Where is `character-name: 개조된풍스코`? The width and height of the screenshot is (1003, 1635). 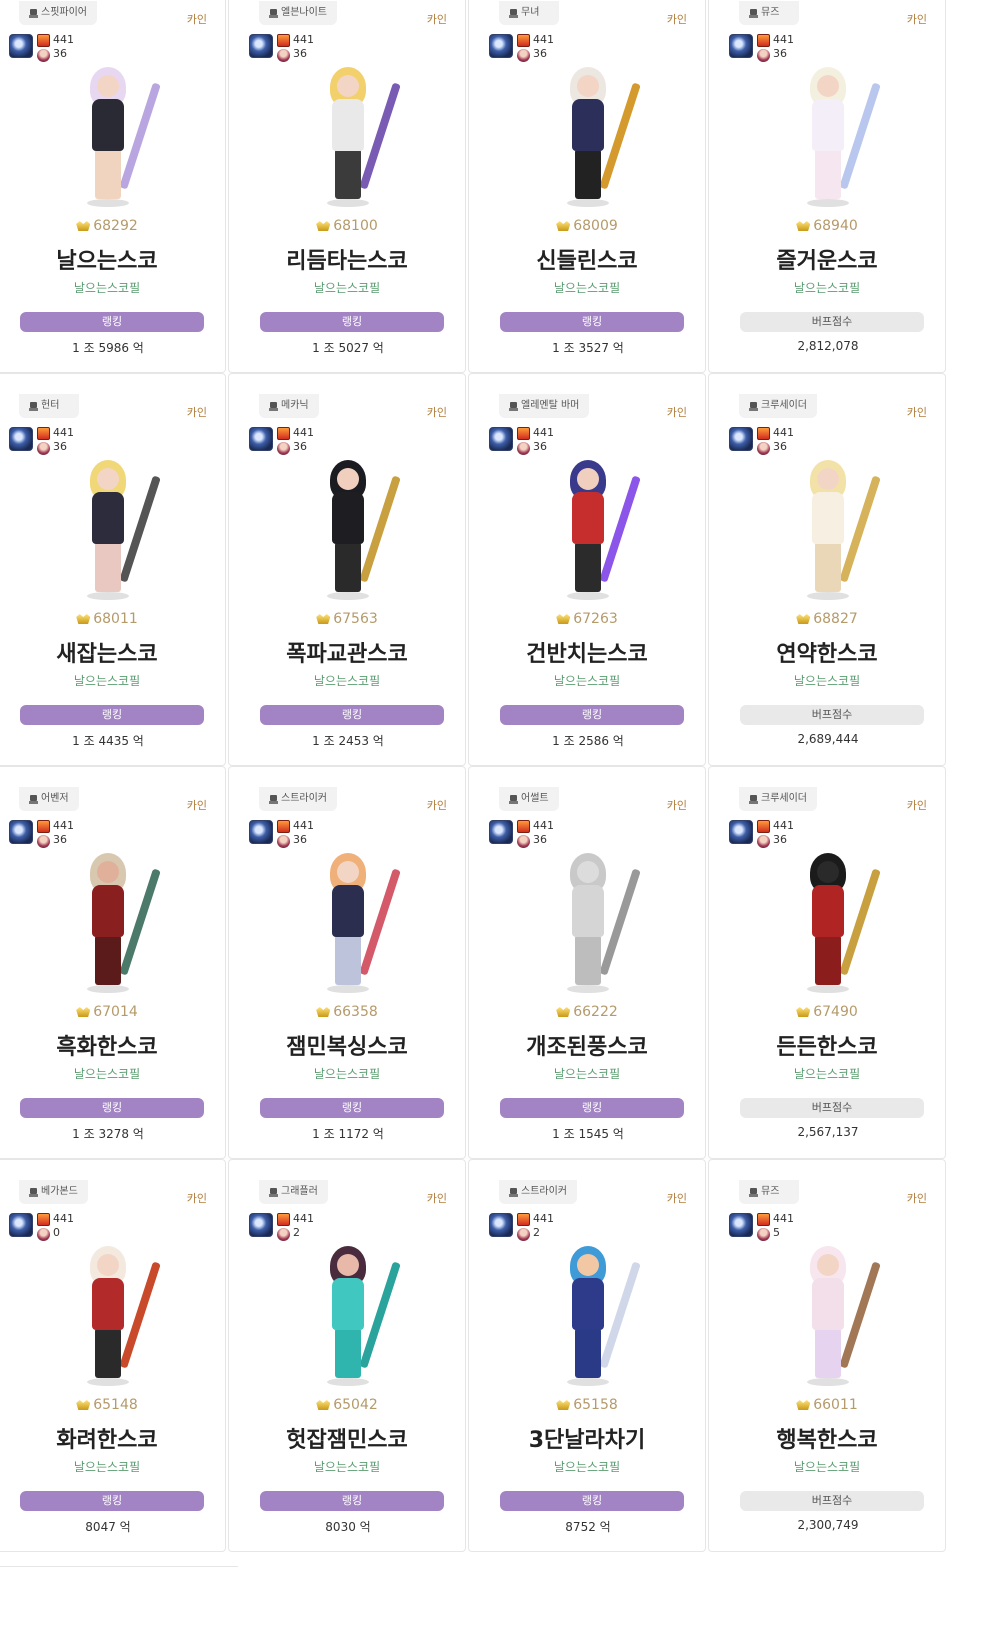 character-name: 개조된풍스코 is located at coordinates (587, 1045).